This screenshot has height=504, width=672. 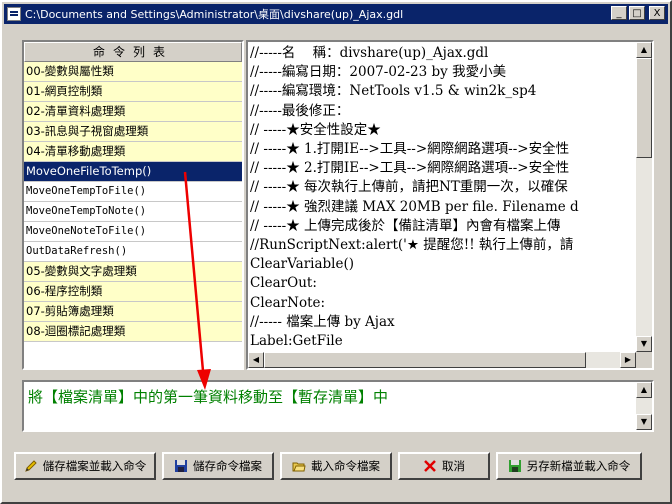 I want to click on command-category-item: 00-變數與屬性類, so click(x=133, y=72).